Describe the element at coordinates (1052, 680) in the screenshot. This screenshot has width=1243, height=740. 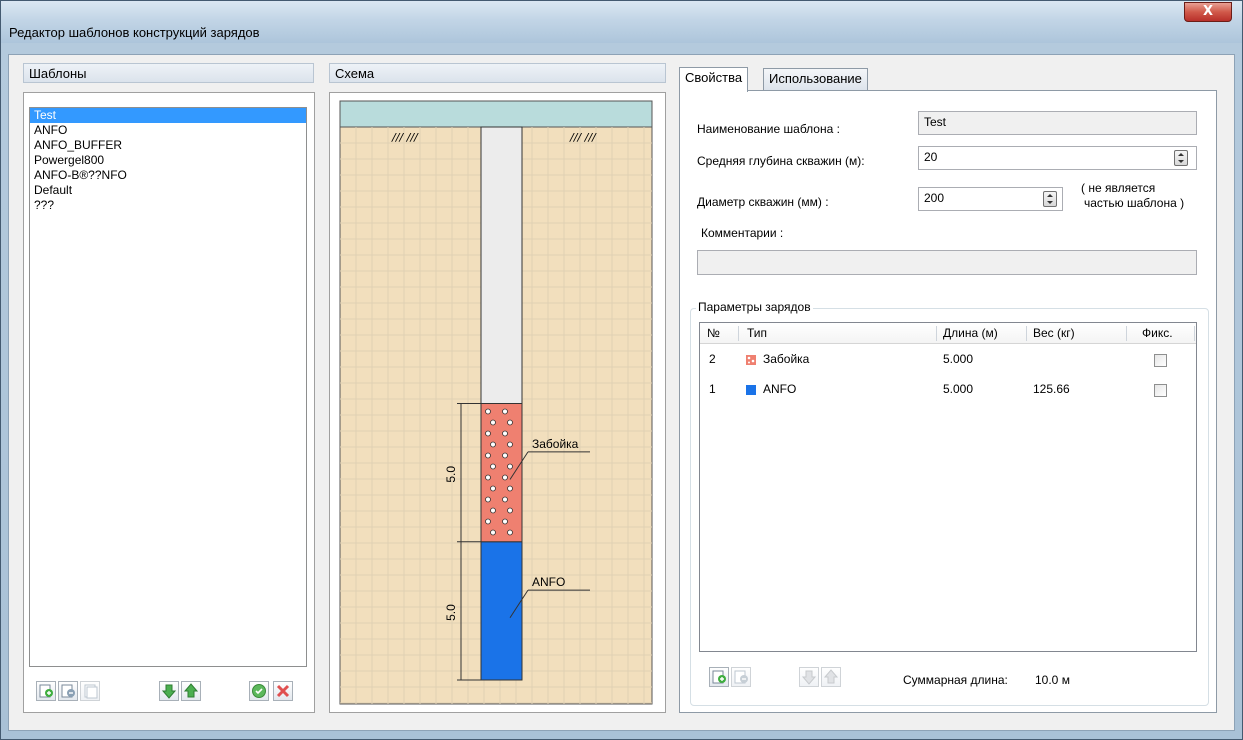
I see `total-length-value: 10.0 м` at that location.